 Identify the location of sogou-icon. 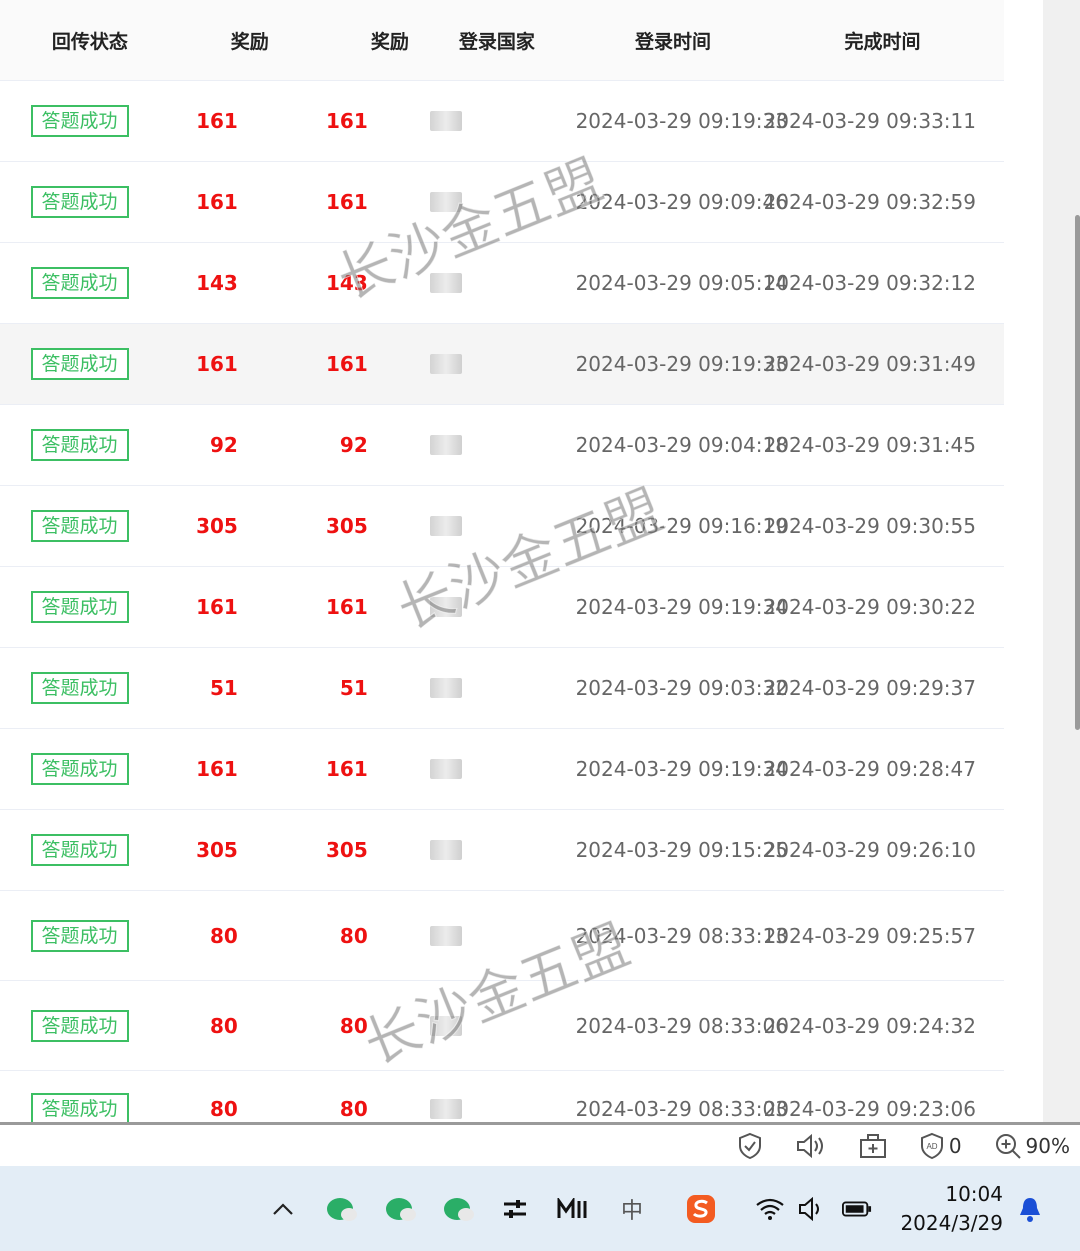
(701, 1209).